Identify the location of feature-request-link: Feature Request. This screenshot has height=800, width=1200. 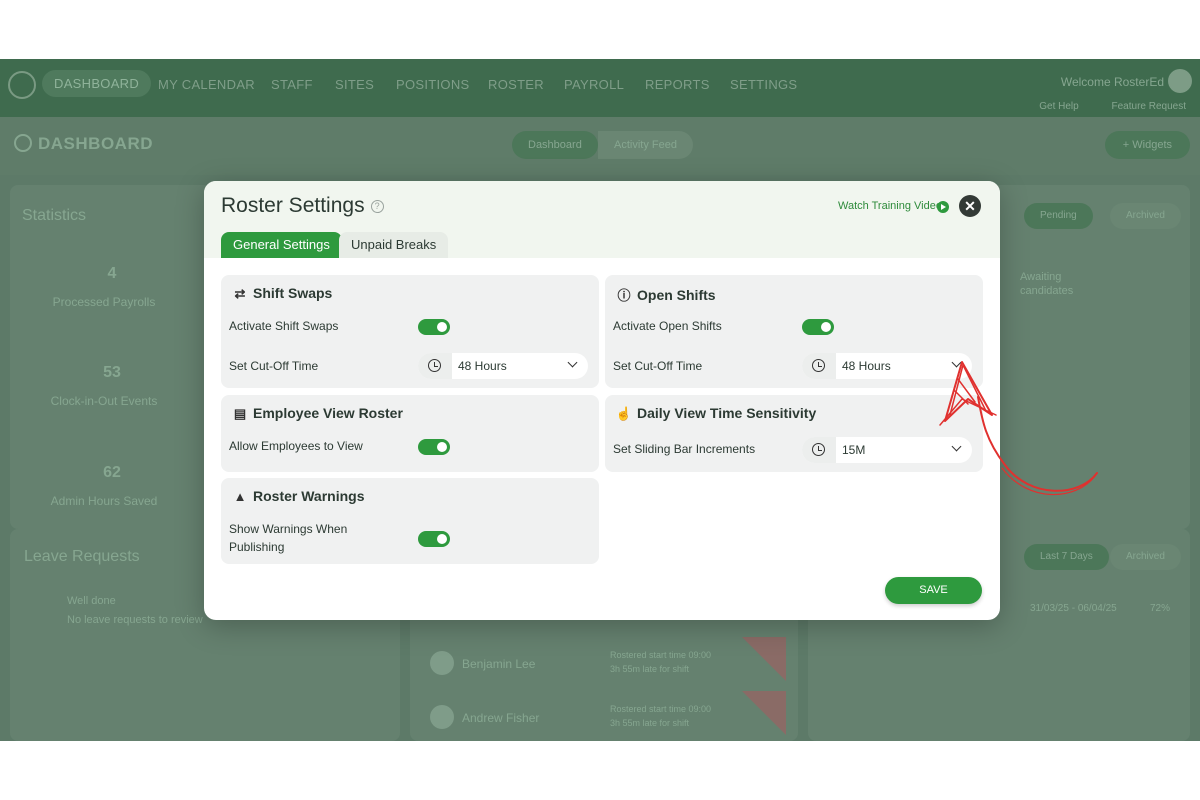
(1149, 106).